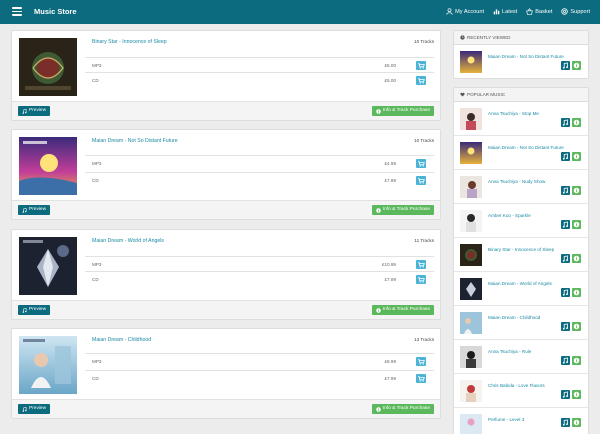 The width and height of the screenshot is (600, 434). Describe the element at coordinates (506, 419) in the screenshot. I see `item-name: Perfume - Level 3` at that location.